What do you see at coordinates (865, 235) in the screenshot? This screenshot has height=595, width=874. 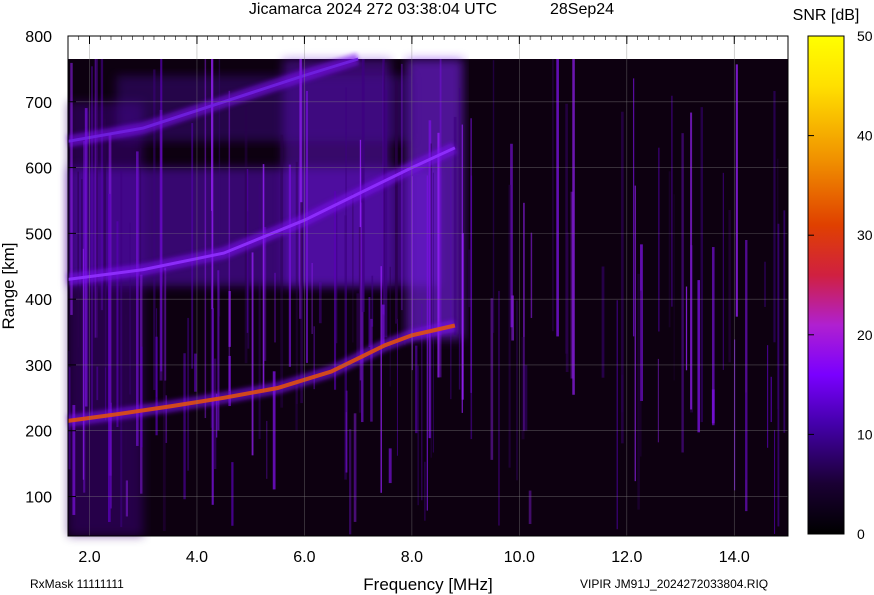 I see `colorbar-tick-label: 30` at bounding box center [865, 235].